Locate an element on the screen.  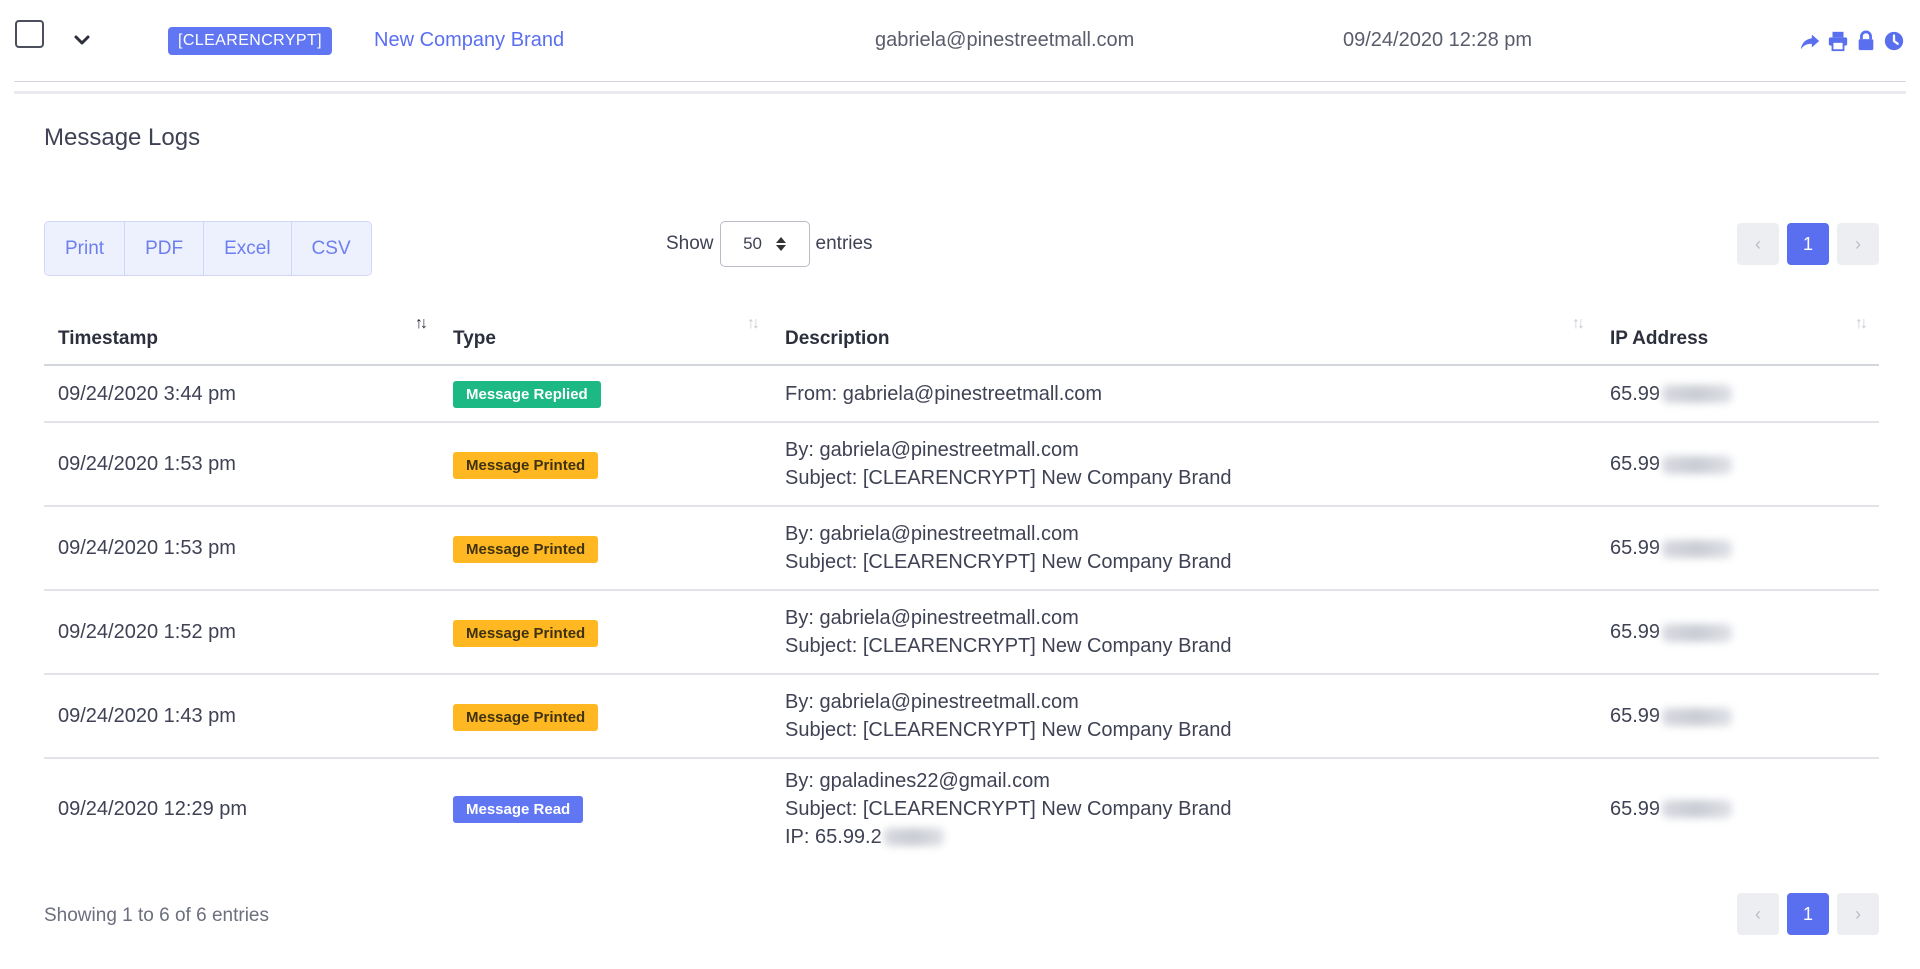
timestamp-cell: 09/24/2020 12:29 pm is located at coordinates (153, 808).